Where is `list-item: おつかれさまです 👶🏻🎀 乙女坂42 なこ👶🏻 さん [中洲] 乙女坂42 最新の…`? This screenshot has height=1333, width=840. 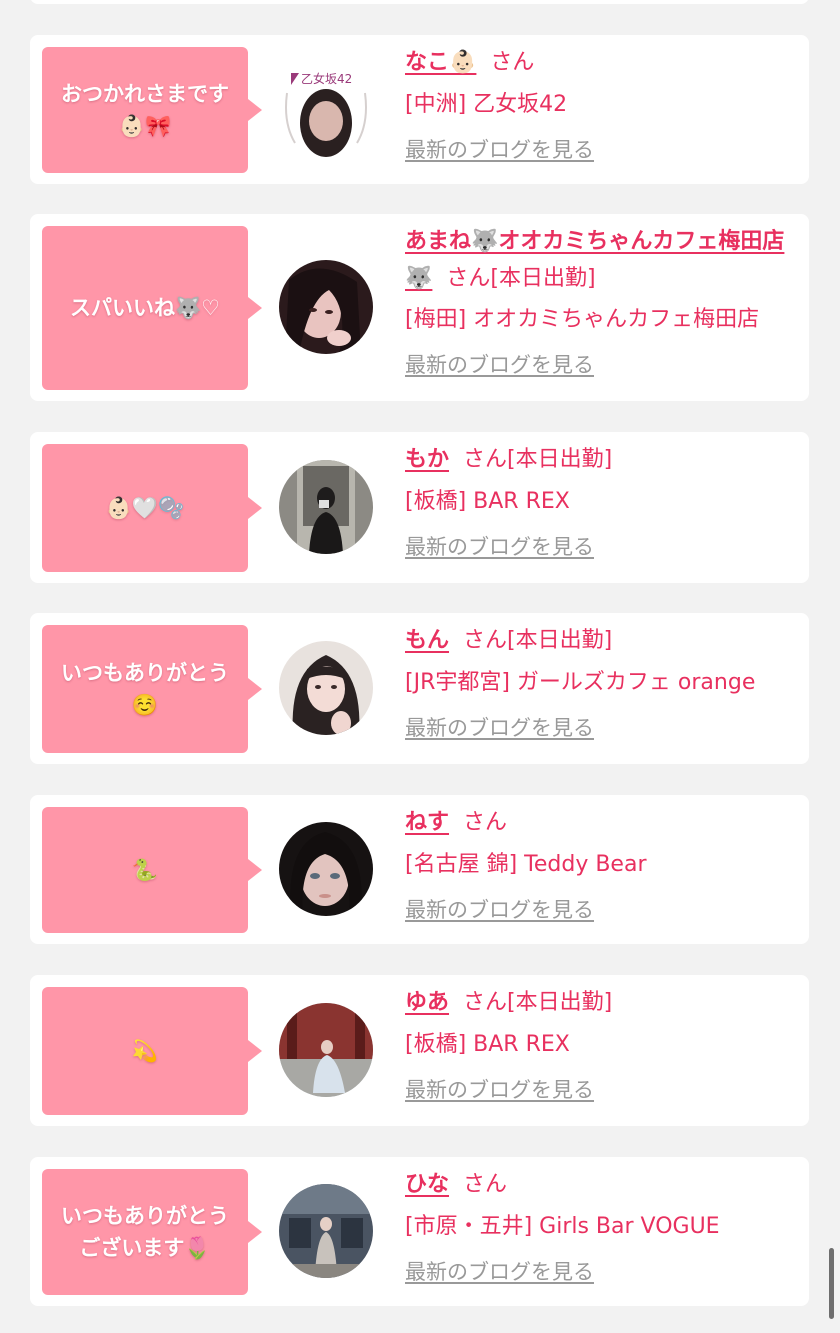
list-item: おつかれさまです 👶🏻🎀 乙女坂42 なこ👶🏻 さん [中洲] 乙女坂42 最新の… is located at coordinates (419, 109).